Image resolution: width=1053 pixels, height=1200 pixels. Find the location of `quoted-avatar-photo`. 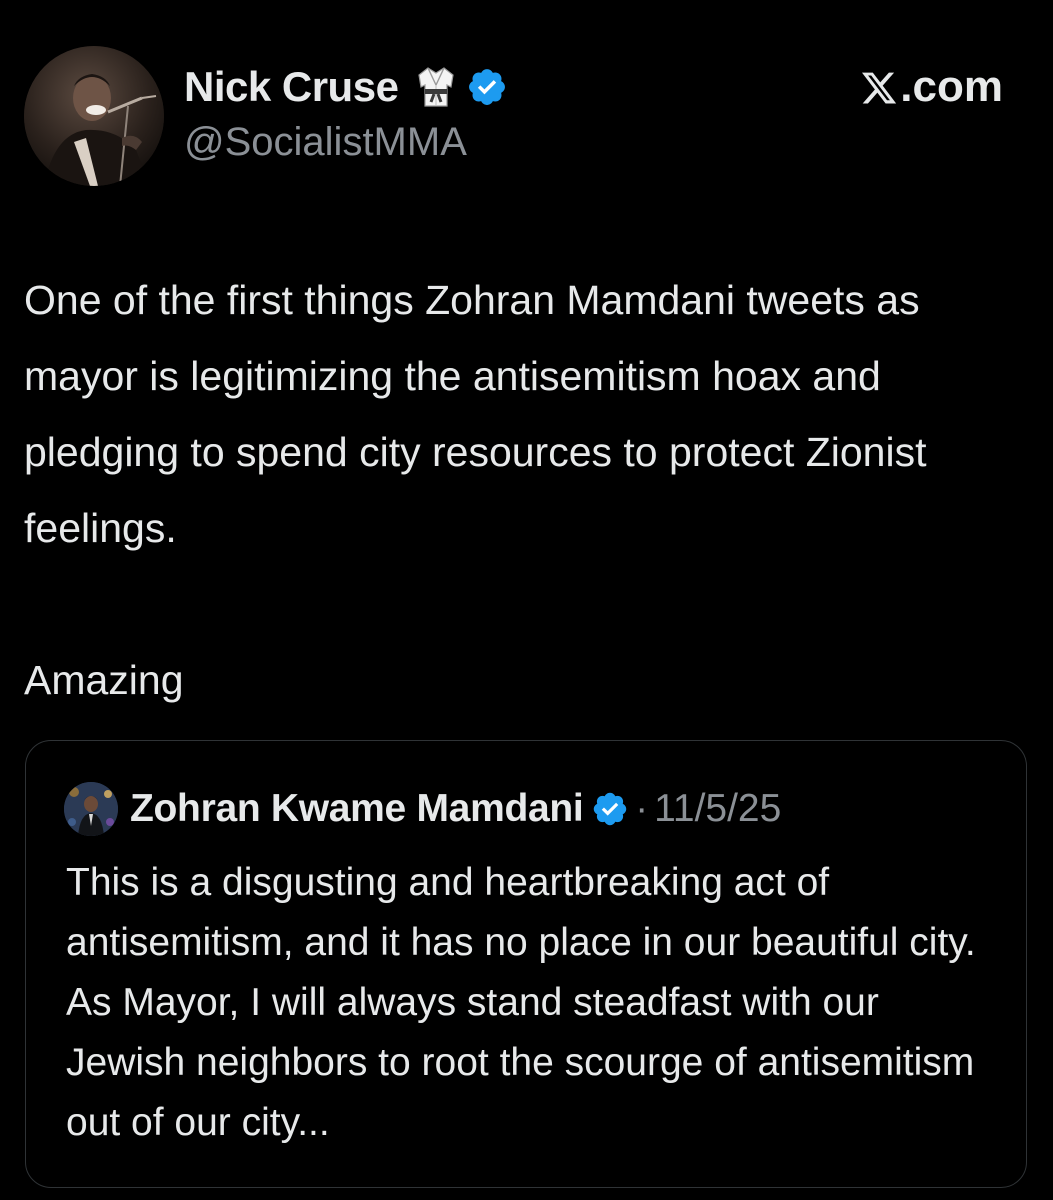

quoted-avatar-photo is located at coordinates (91, 809).